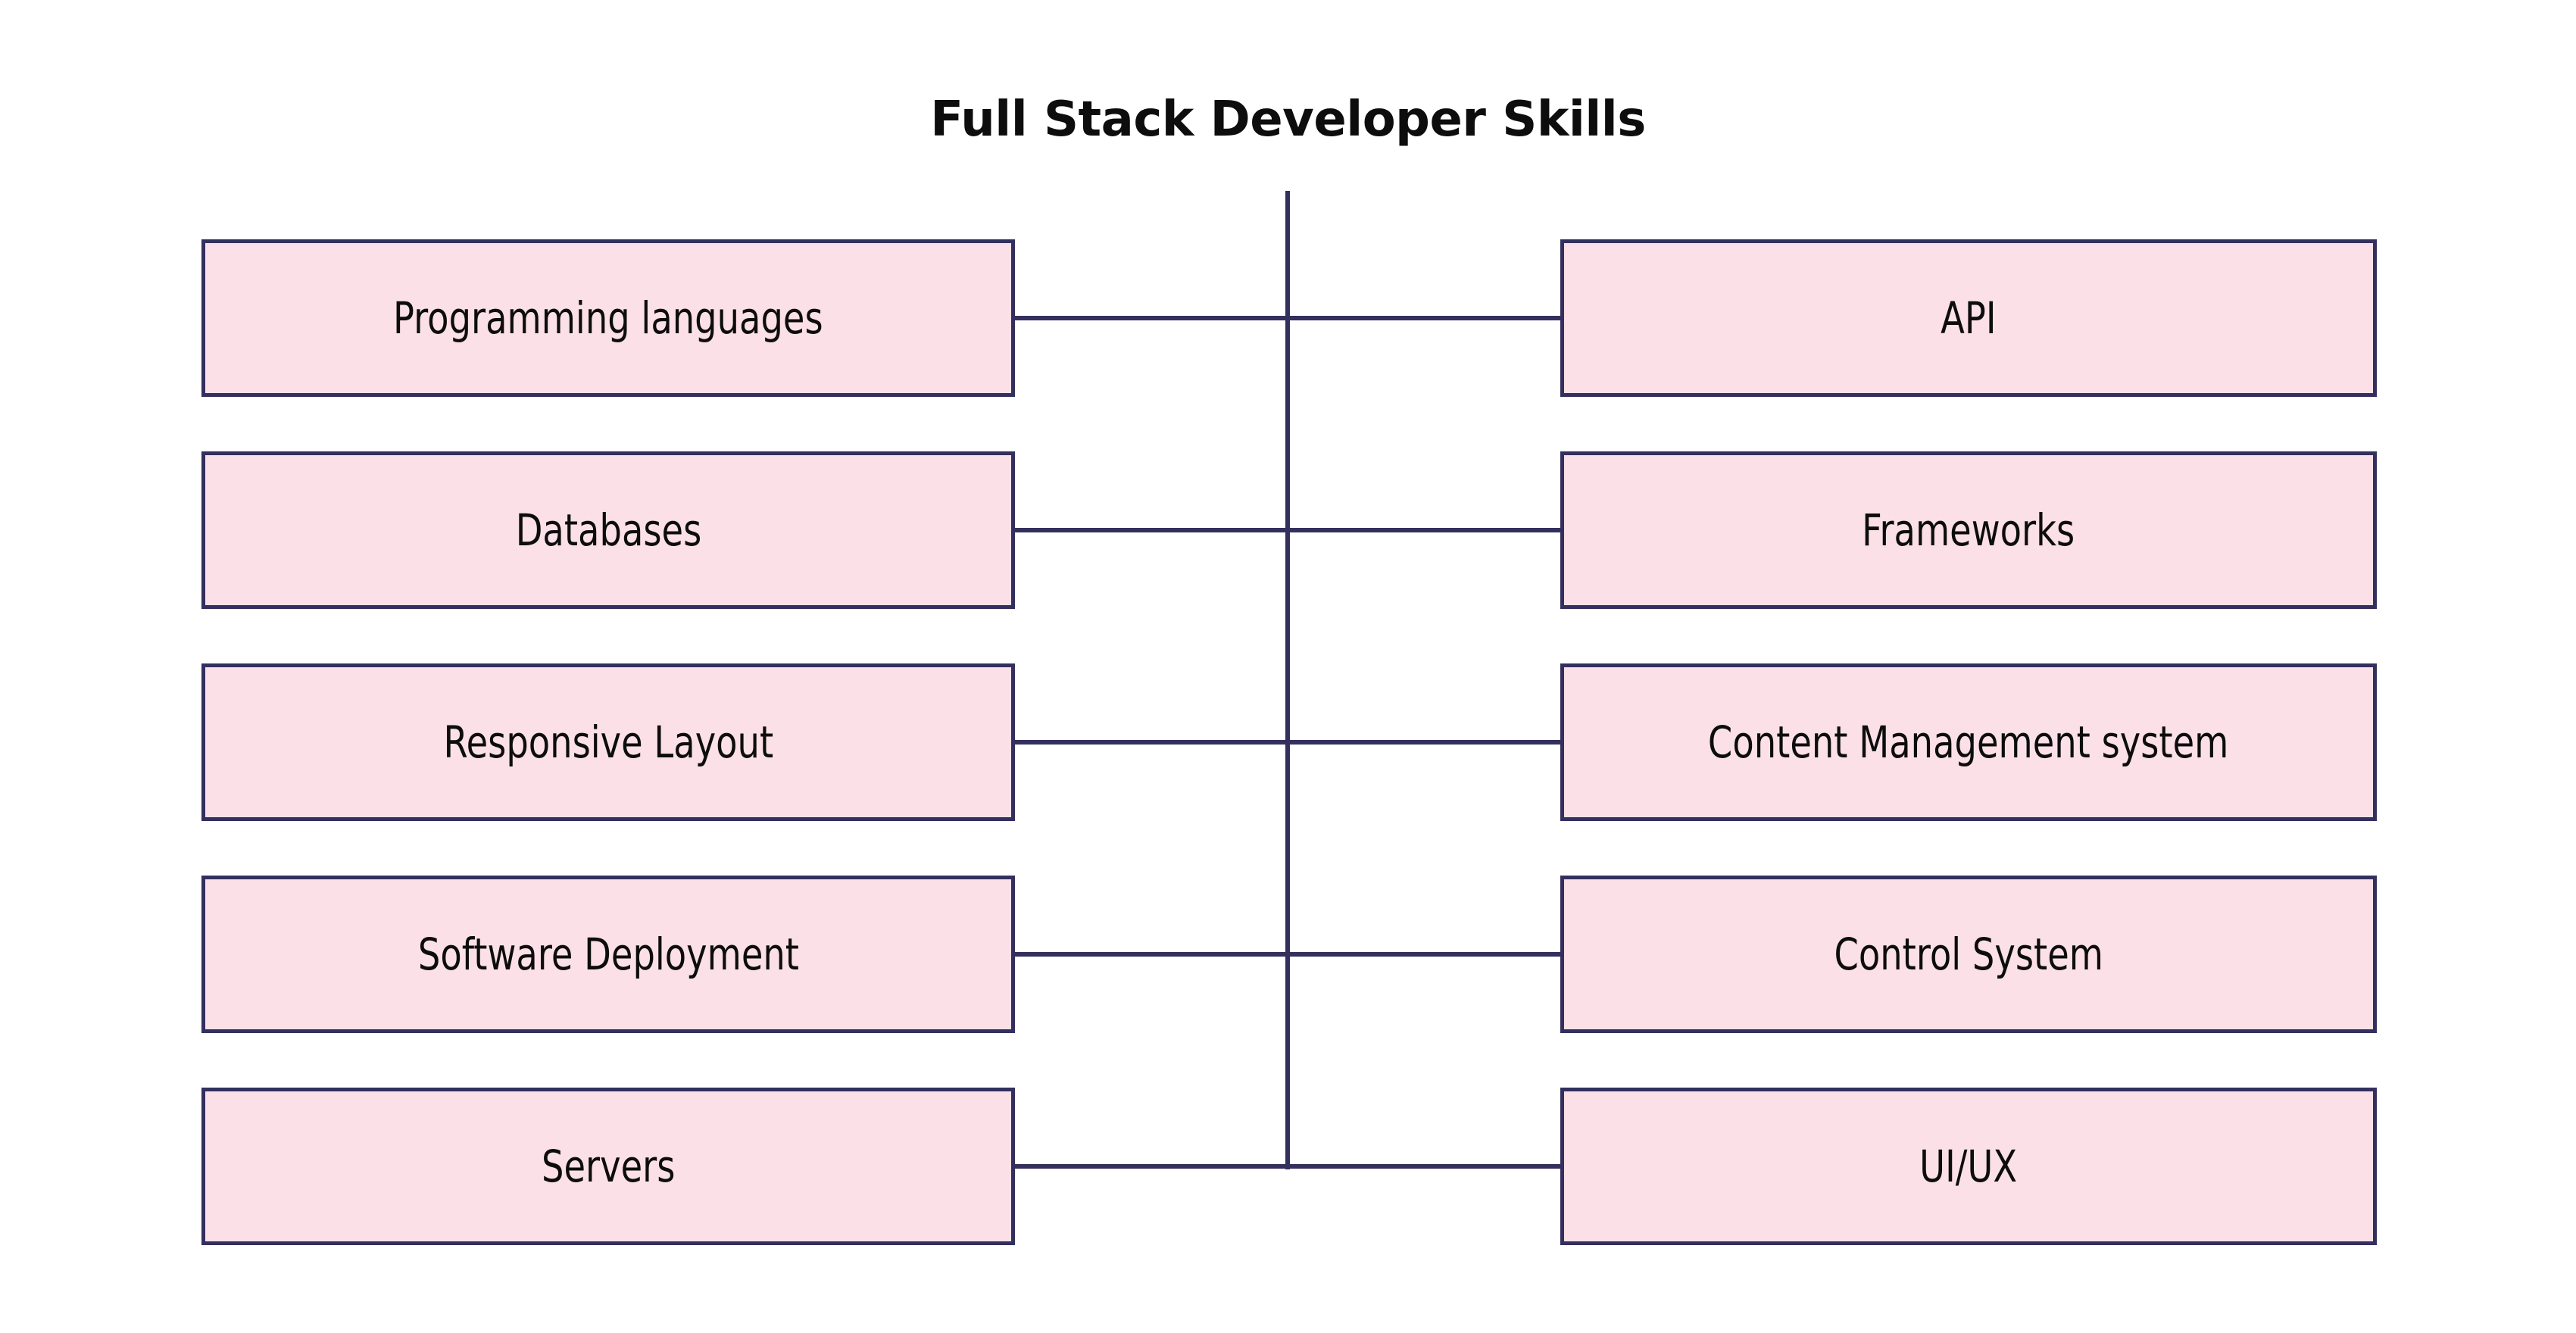 This screenshot has height=1333, width=2576. I want to click on connector-row-3-right, so click(1425, 742).